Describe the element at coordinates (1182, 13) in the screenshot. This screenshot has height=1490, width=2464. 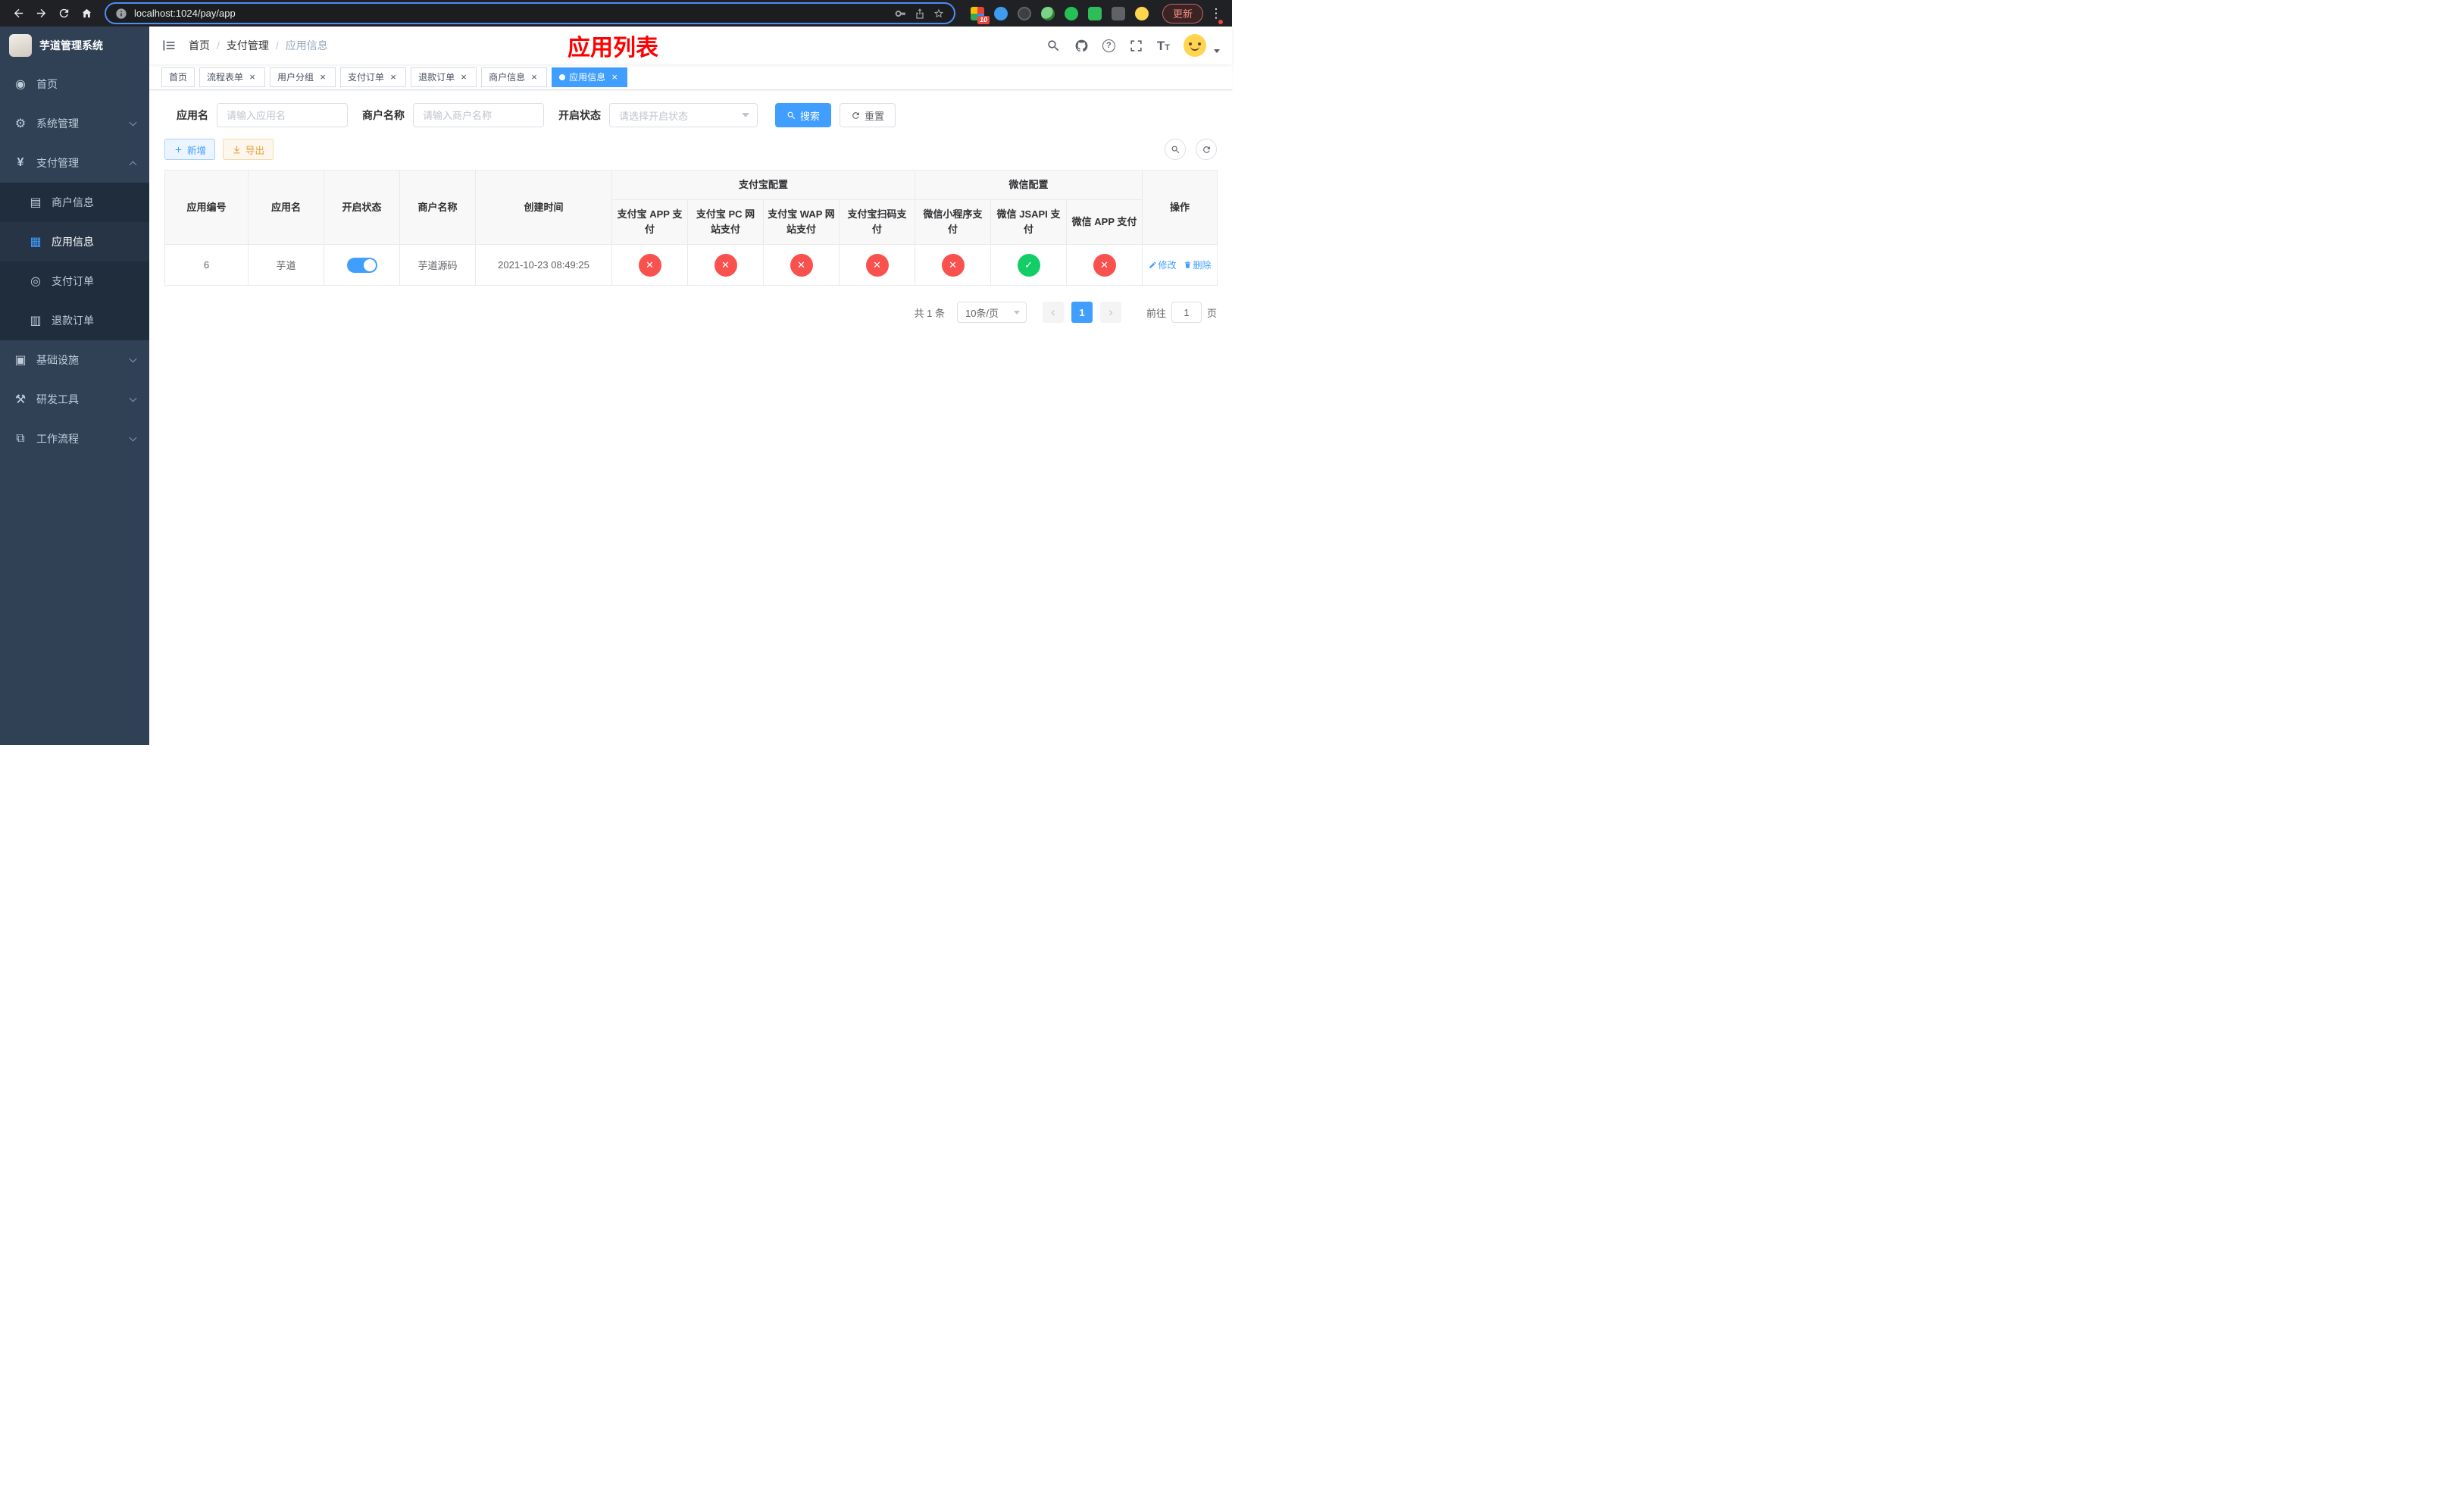
I see `chrome-update-button: 更新` at that location.